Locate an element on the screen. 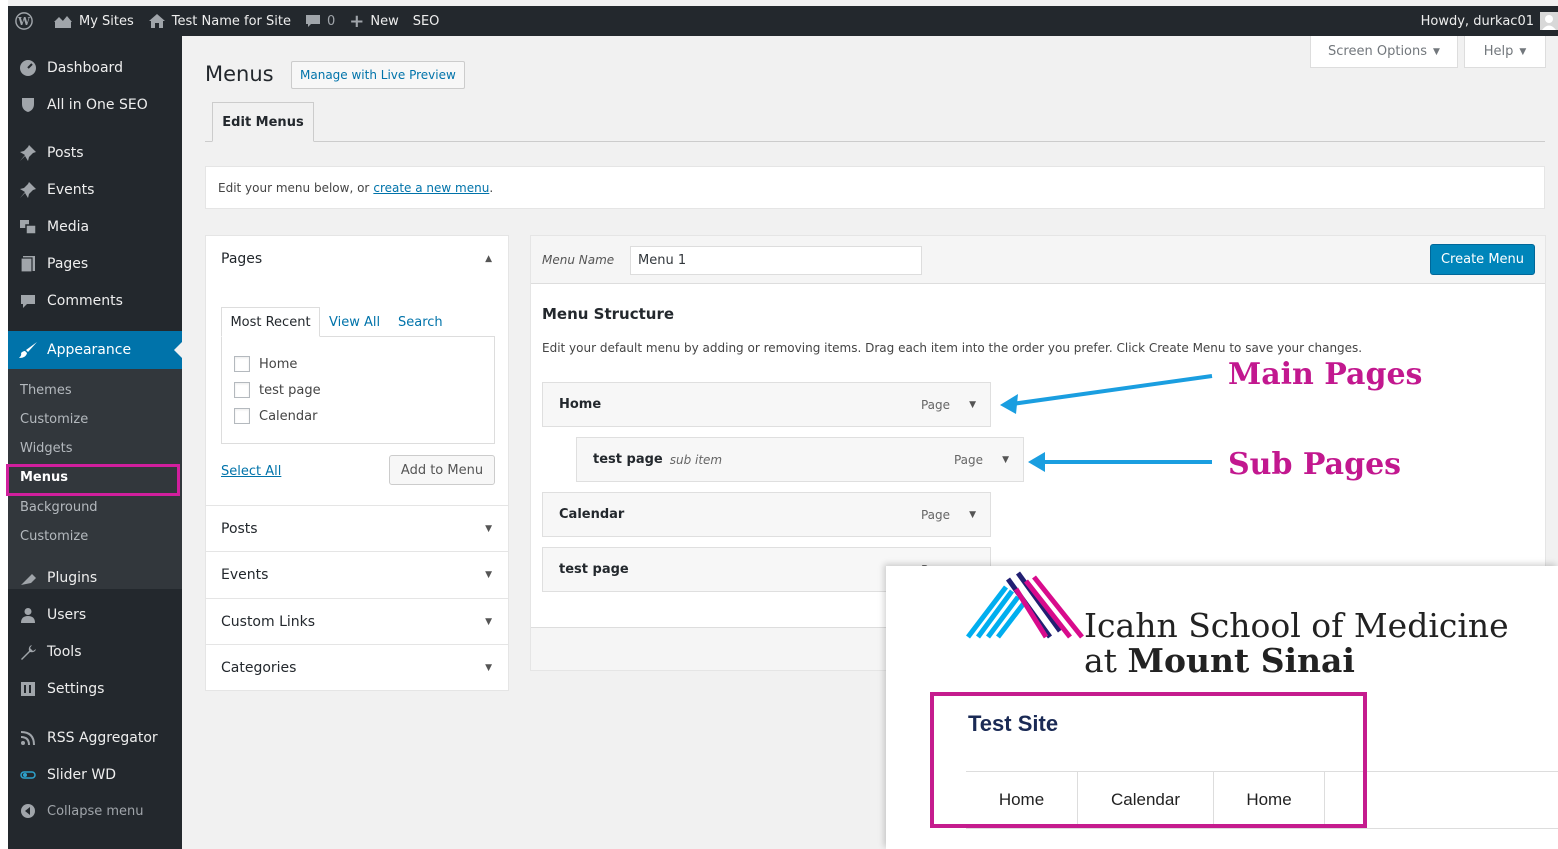  sub-pages-annotation: Sub Pages is located at coordinates (1315, 464).